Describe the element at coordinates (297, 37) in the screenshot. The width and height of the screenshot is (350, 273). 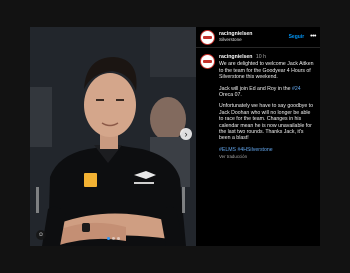
I see `follow-button: Seguir` at that location.